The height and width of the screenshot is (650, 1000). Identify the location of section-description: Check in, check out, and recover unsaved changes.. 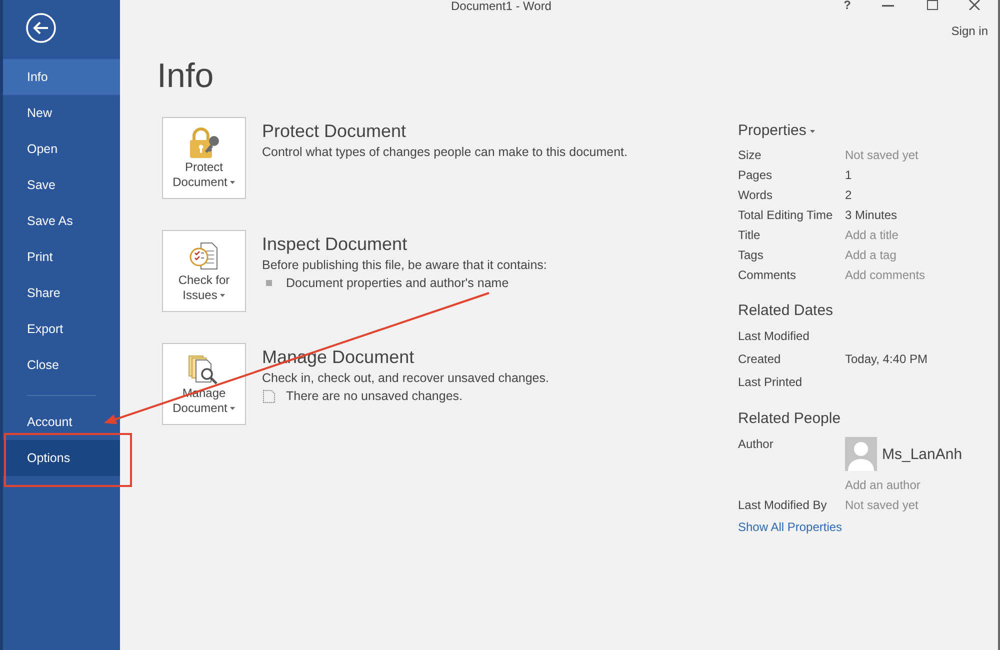
(405, 378).